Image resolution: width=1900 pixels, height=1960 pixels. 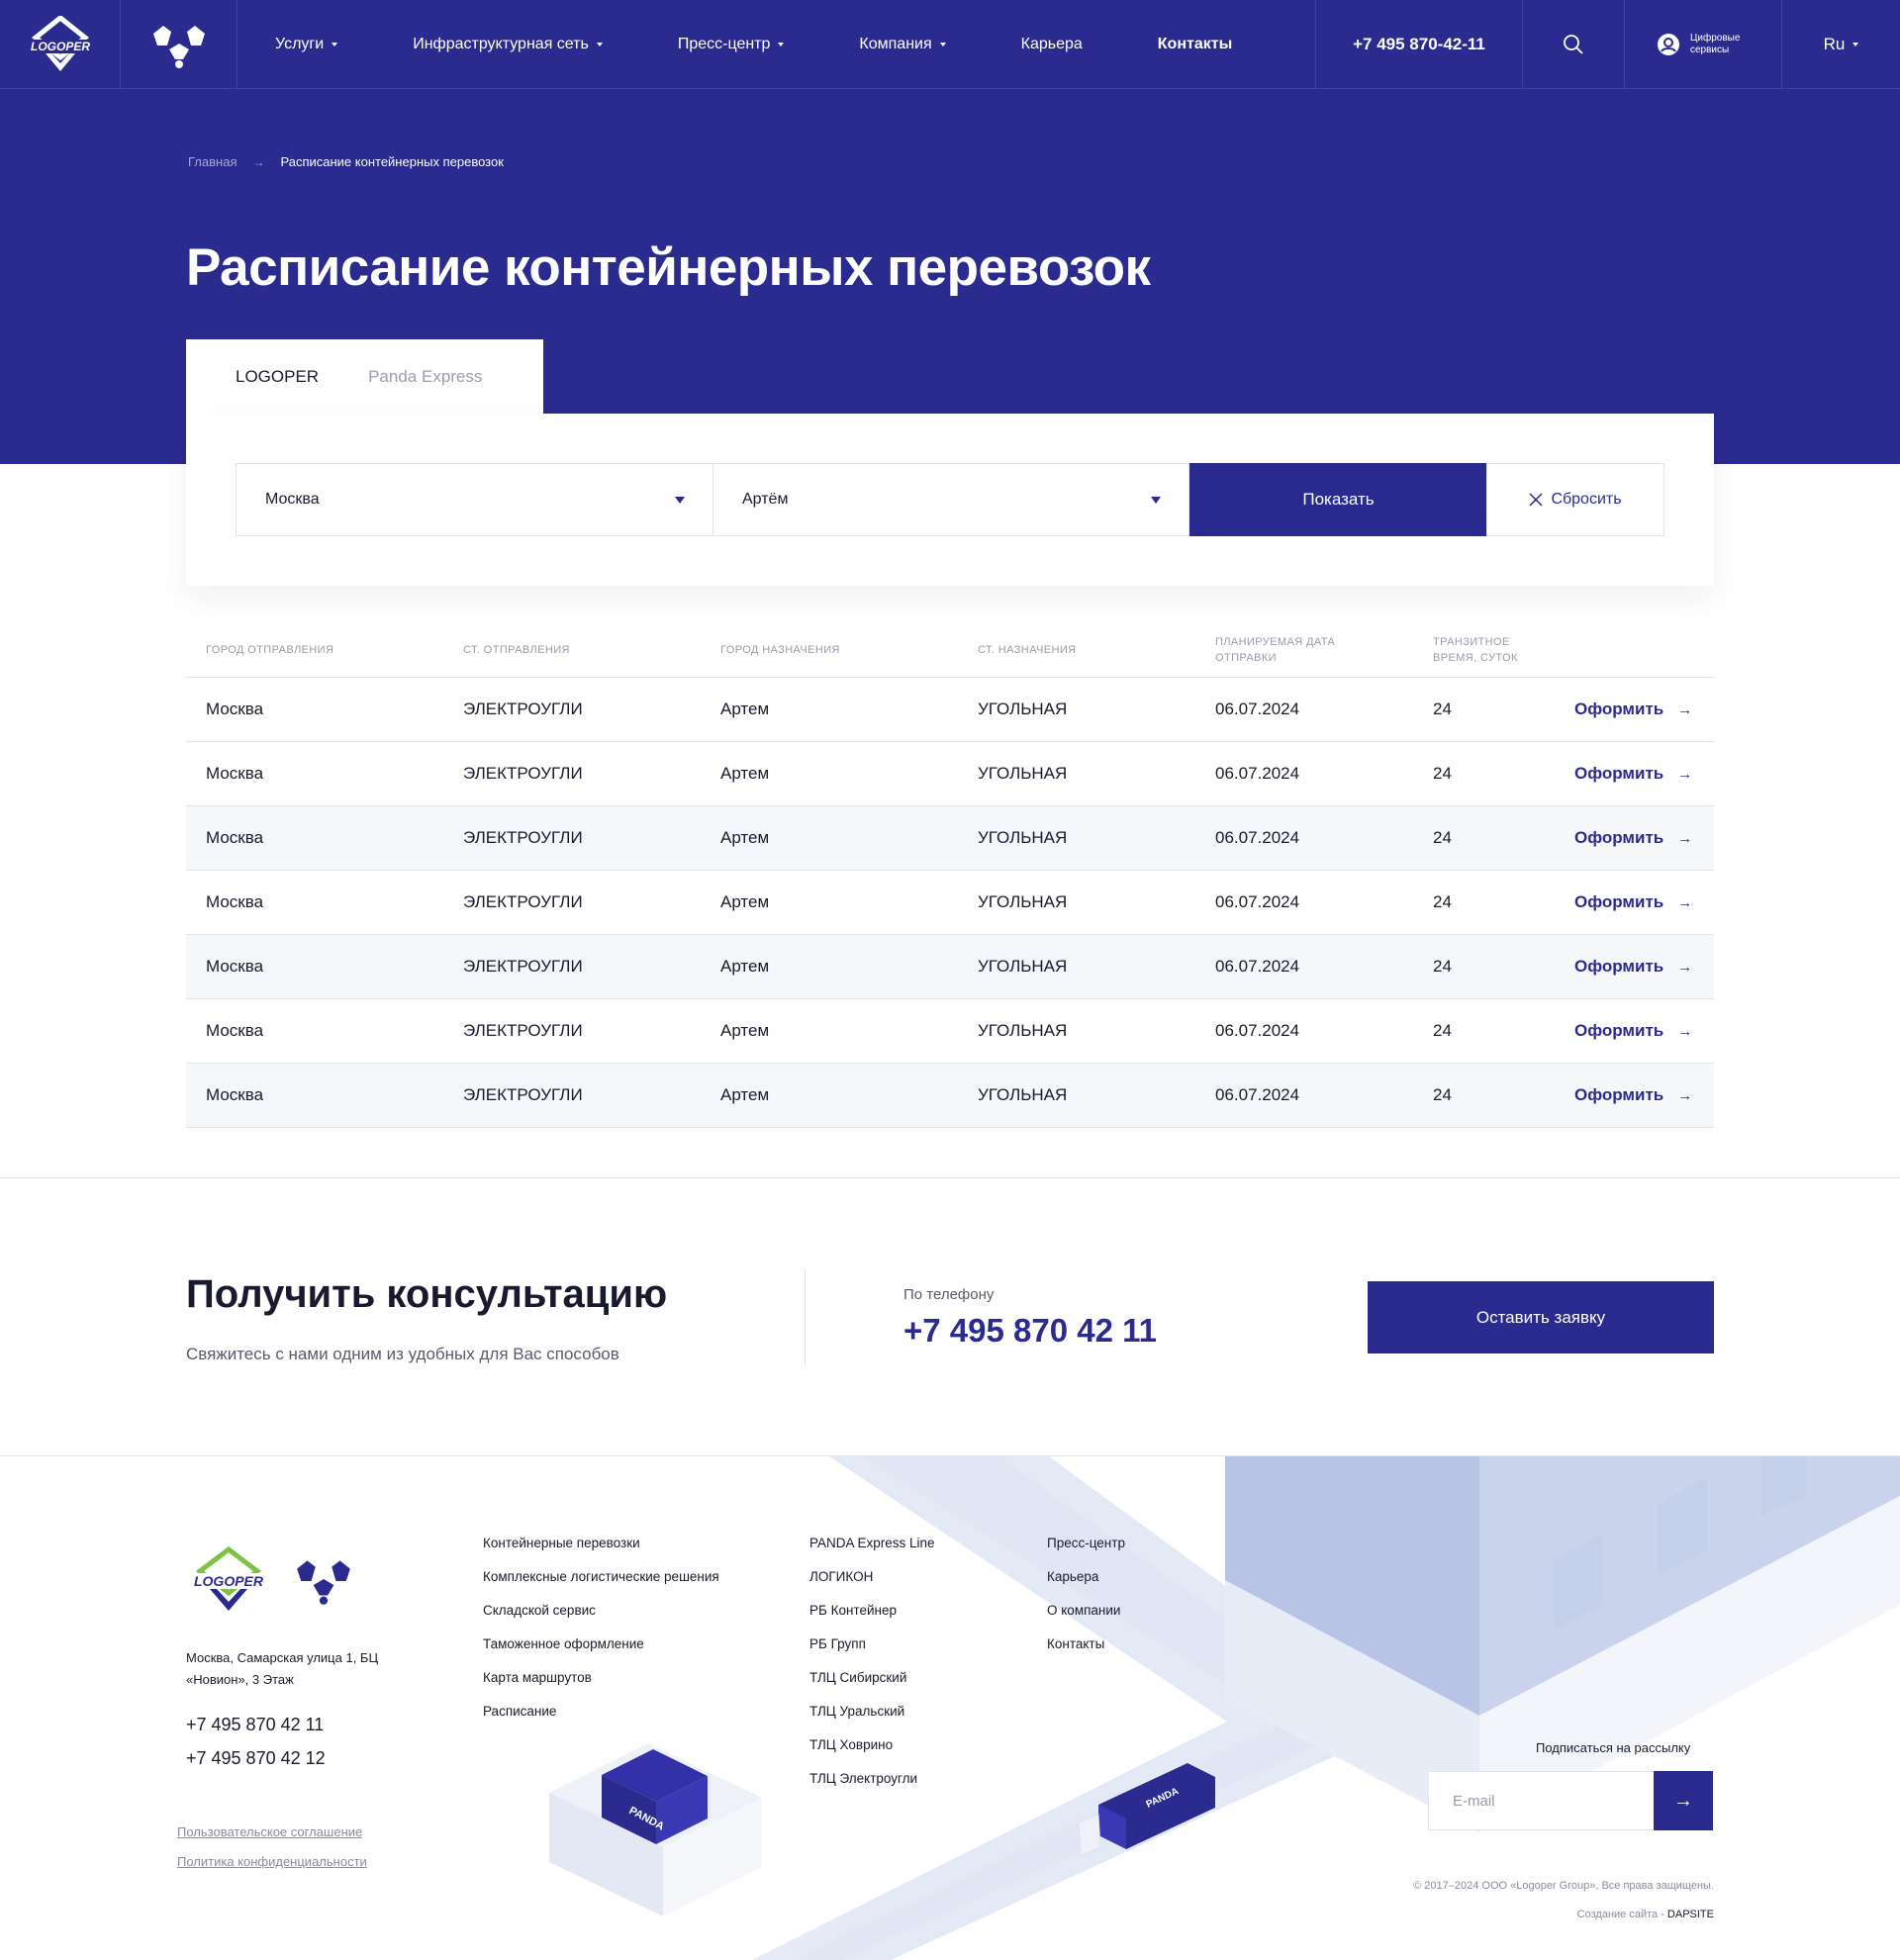 What do you see at coordinates (1086, 1585) in the screenshot?
I see `footer-link: Карьера` at bounding box center [1086, 1585].